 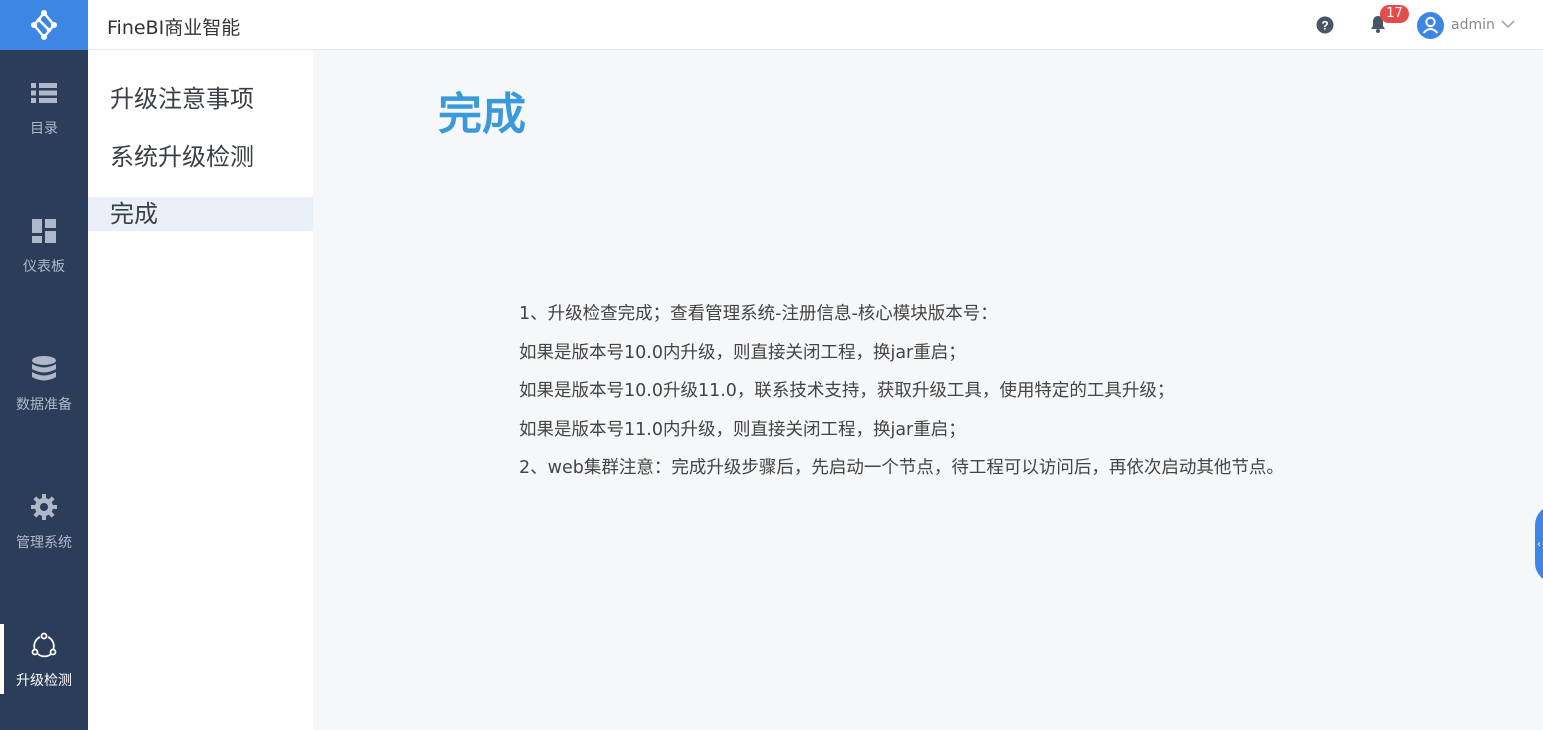 What do you see at coordinates (174, 28) in the screenshot?
I see `app-title: FineBI商业智能` at bounding box center [174, 28].